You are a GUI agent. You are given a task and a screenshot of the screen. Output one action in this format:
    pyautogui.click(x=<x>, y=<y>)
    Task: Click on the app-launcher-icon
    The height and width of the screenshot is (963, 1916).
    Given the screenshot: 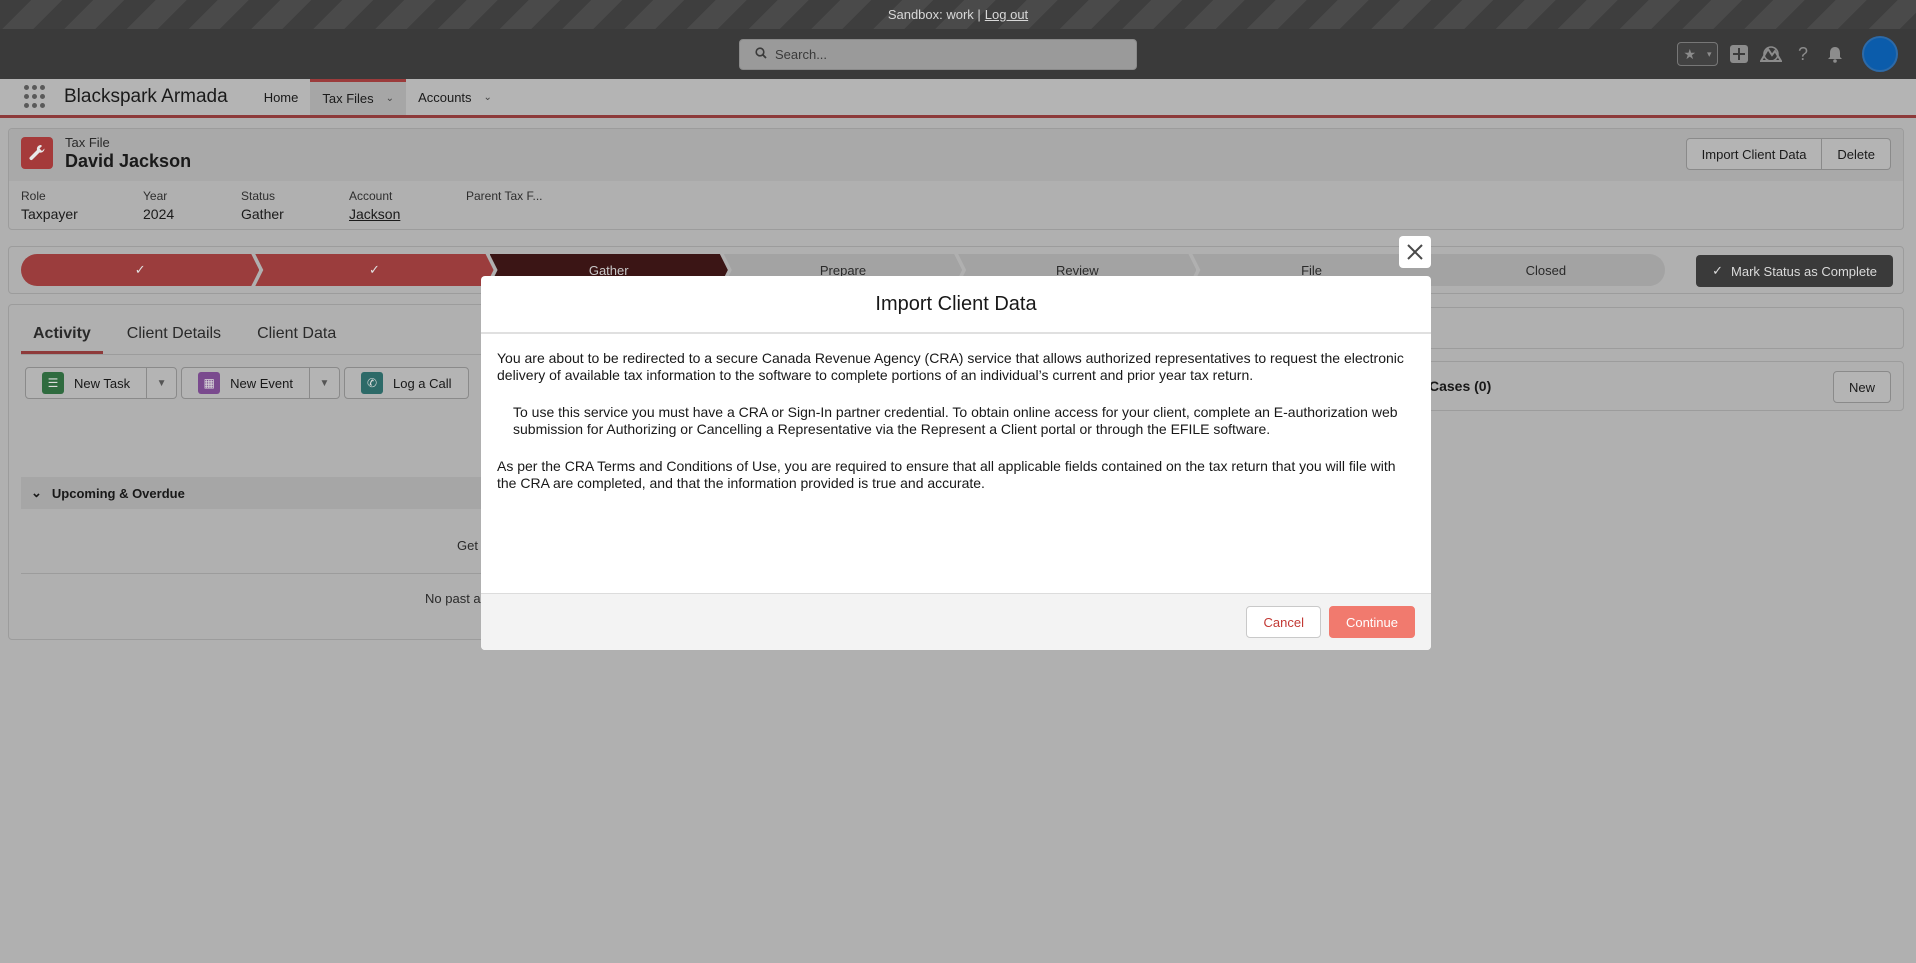 What is the action you would take?
    pyautogui.click(x=36, y=97)
    